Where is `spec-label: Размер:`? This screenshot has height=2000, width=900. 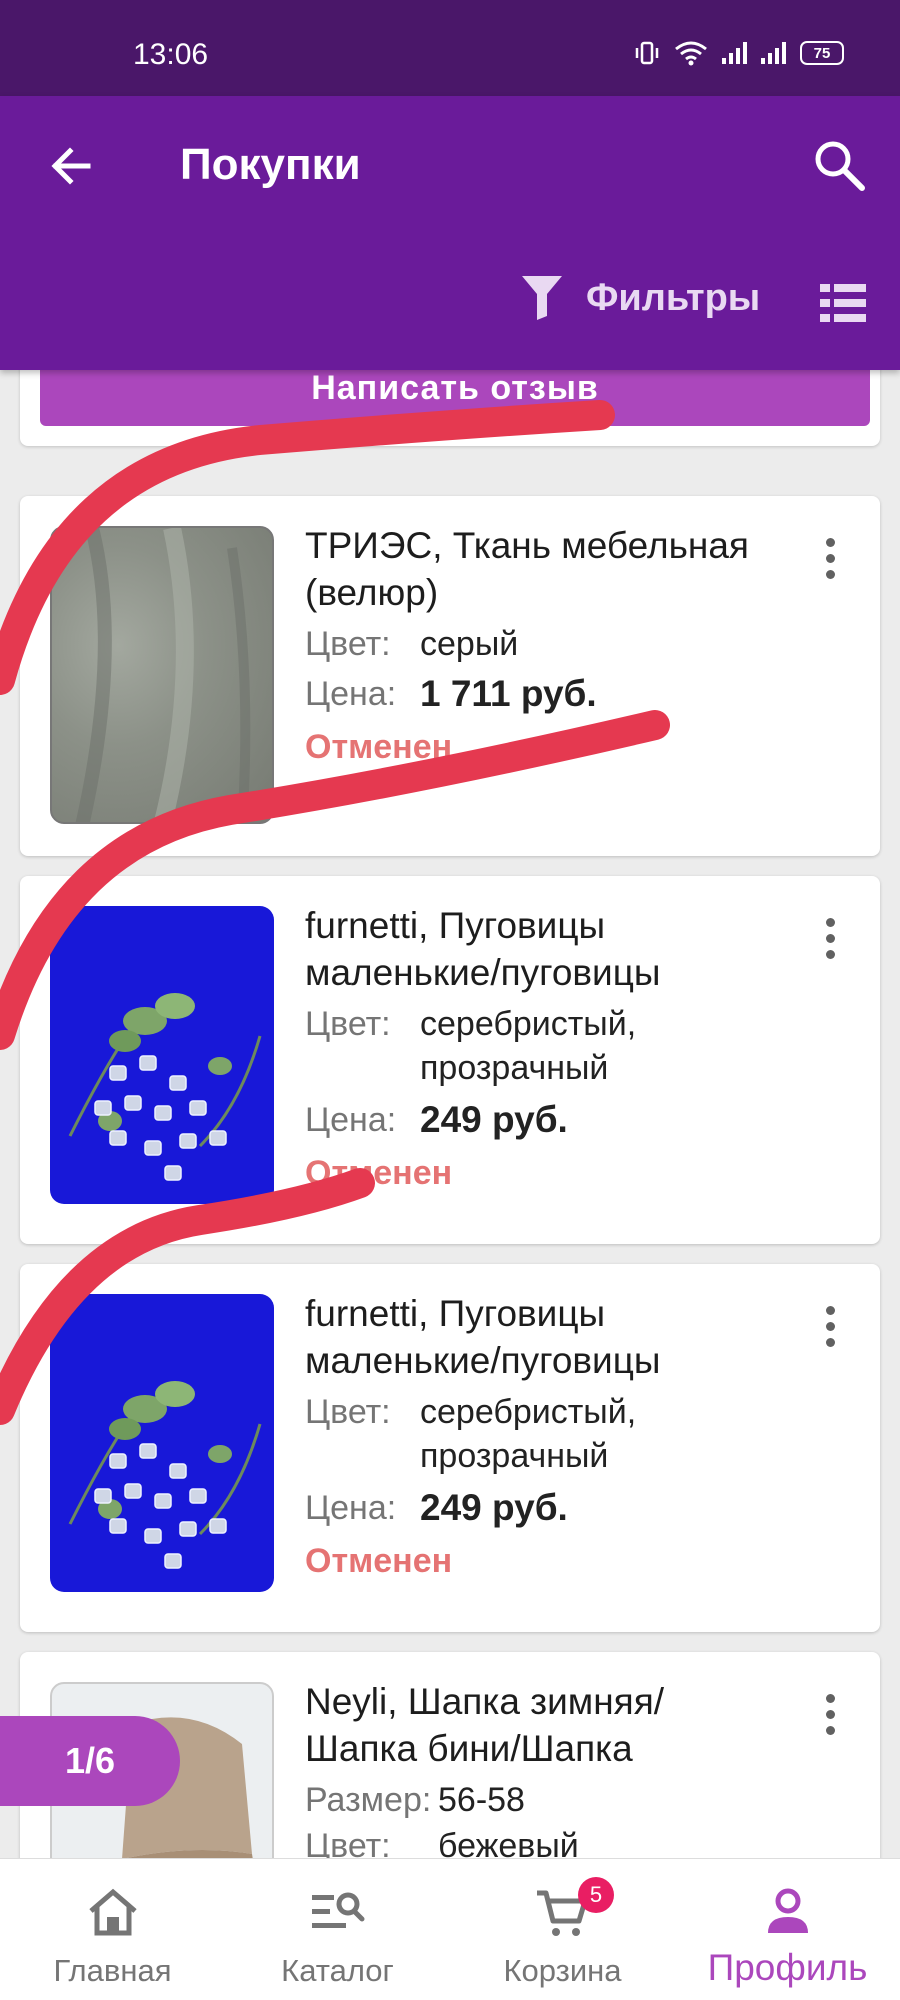
spec-label: Размер: is located at coordinates (368, 1800).